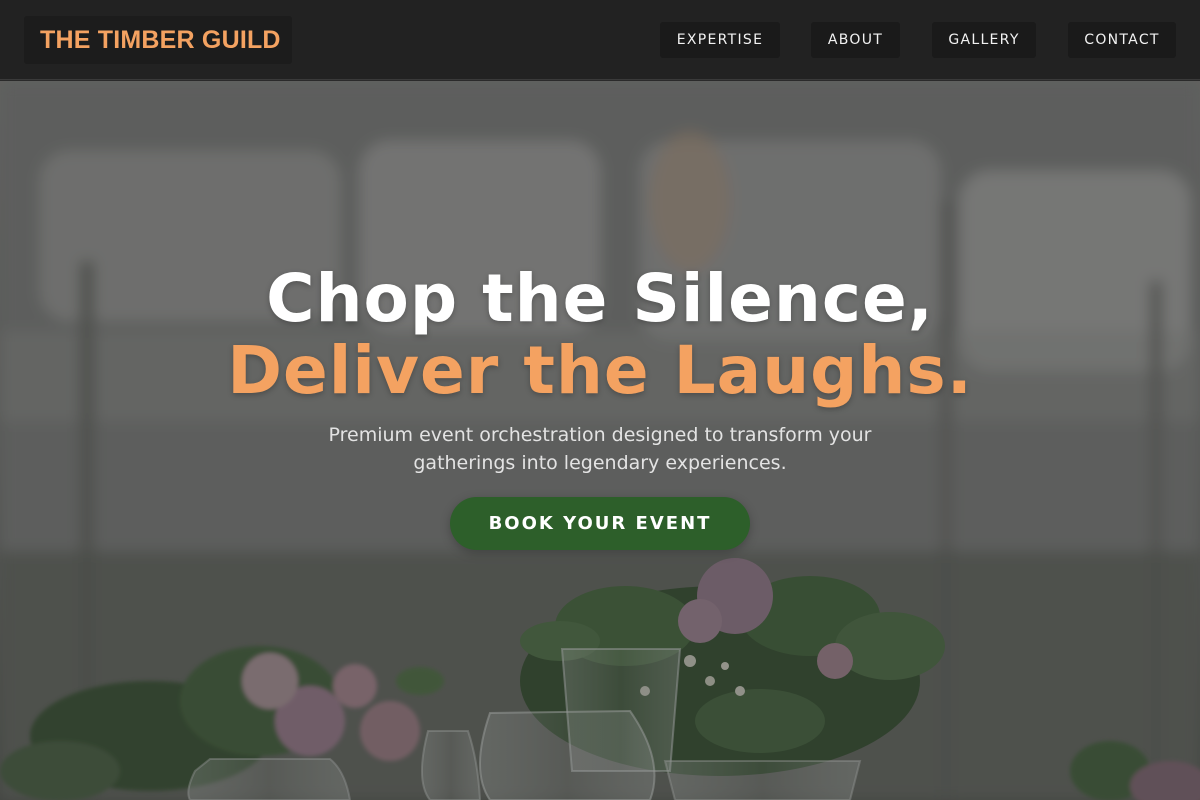  Describe the element at coordinates (720, 40) in the screenshot. I see `nav-item-expertise: EXPERTISE` at that location.